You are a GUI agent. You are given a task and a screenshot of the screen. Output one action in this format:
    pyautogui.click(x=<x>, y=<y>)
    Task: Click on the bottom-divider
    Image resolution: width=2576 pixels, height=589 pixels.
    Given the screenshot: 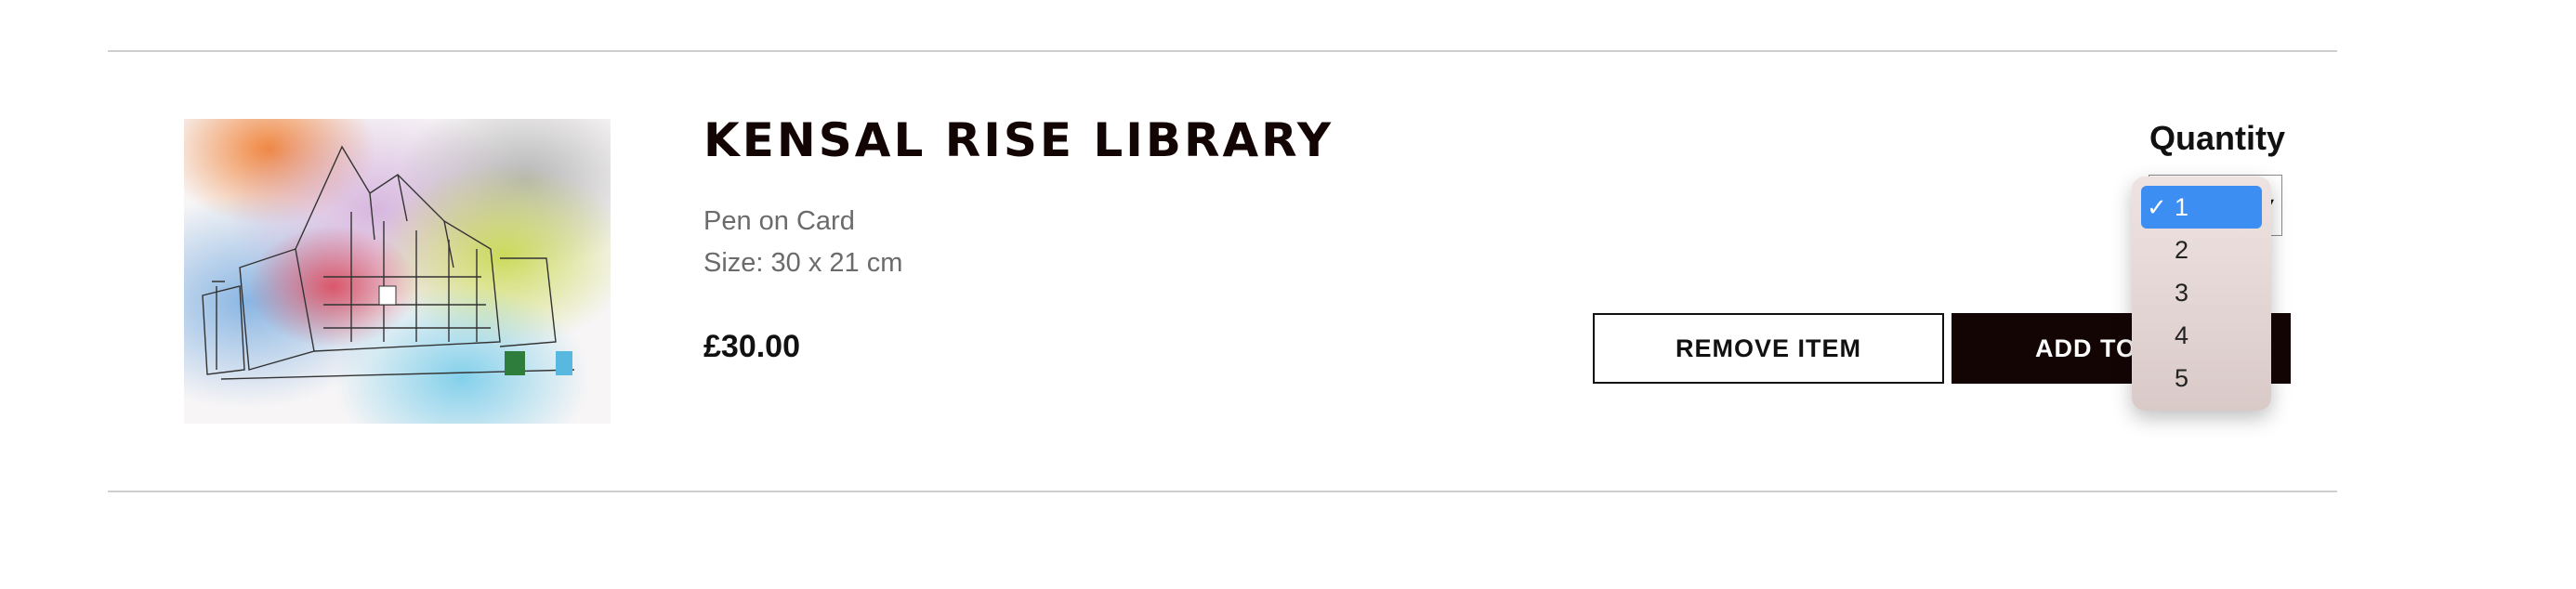 What is the action you would take?
    pyautogui.click(x=1222, y=491)
    